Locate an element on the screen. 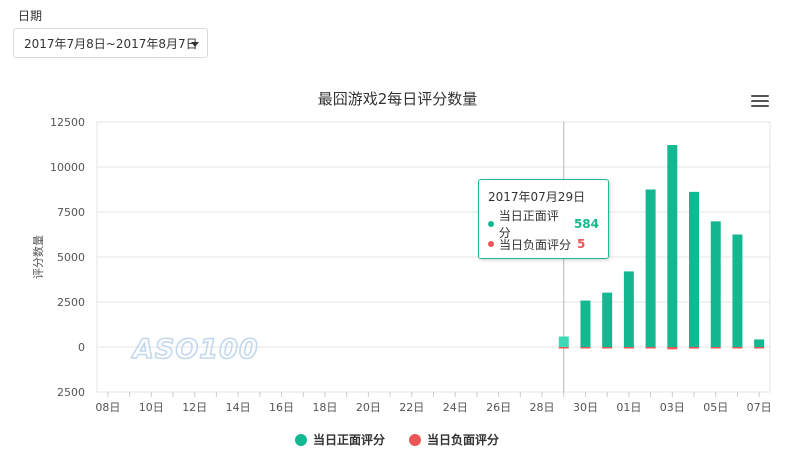 The image size is (795, 456). legend-positive-label: 当日正面评分 is located at coordinates (349, 440).